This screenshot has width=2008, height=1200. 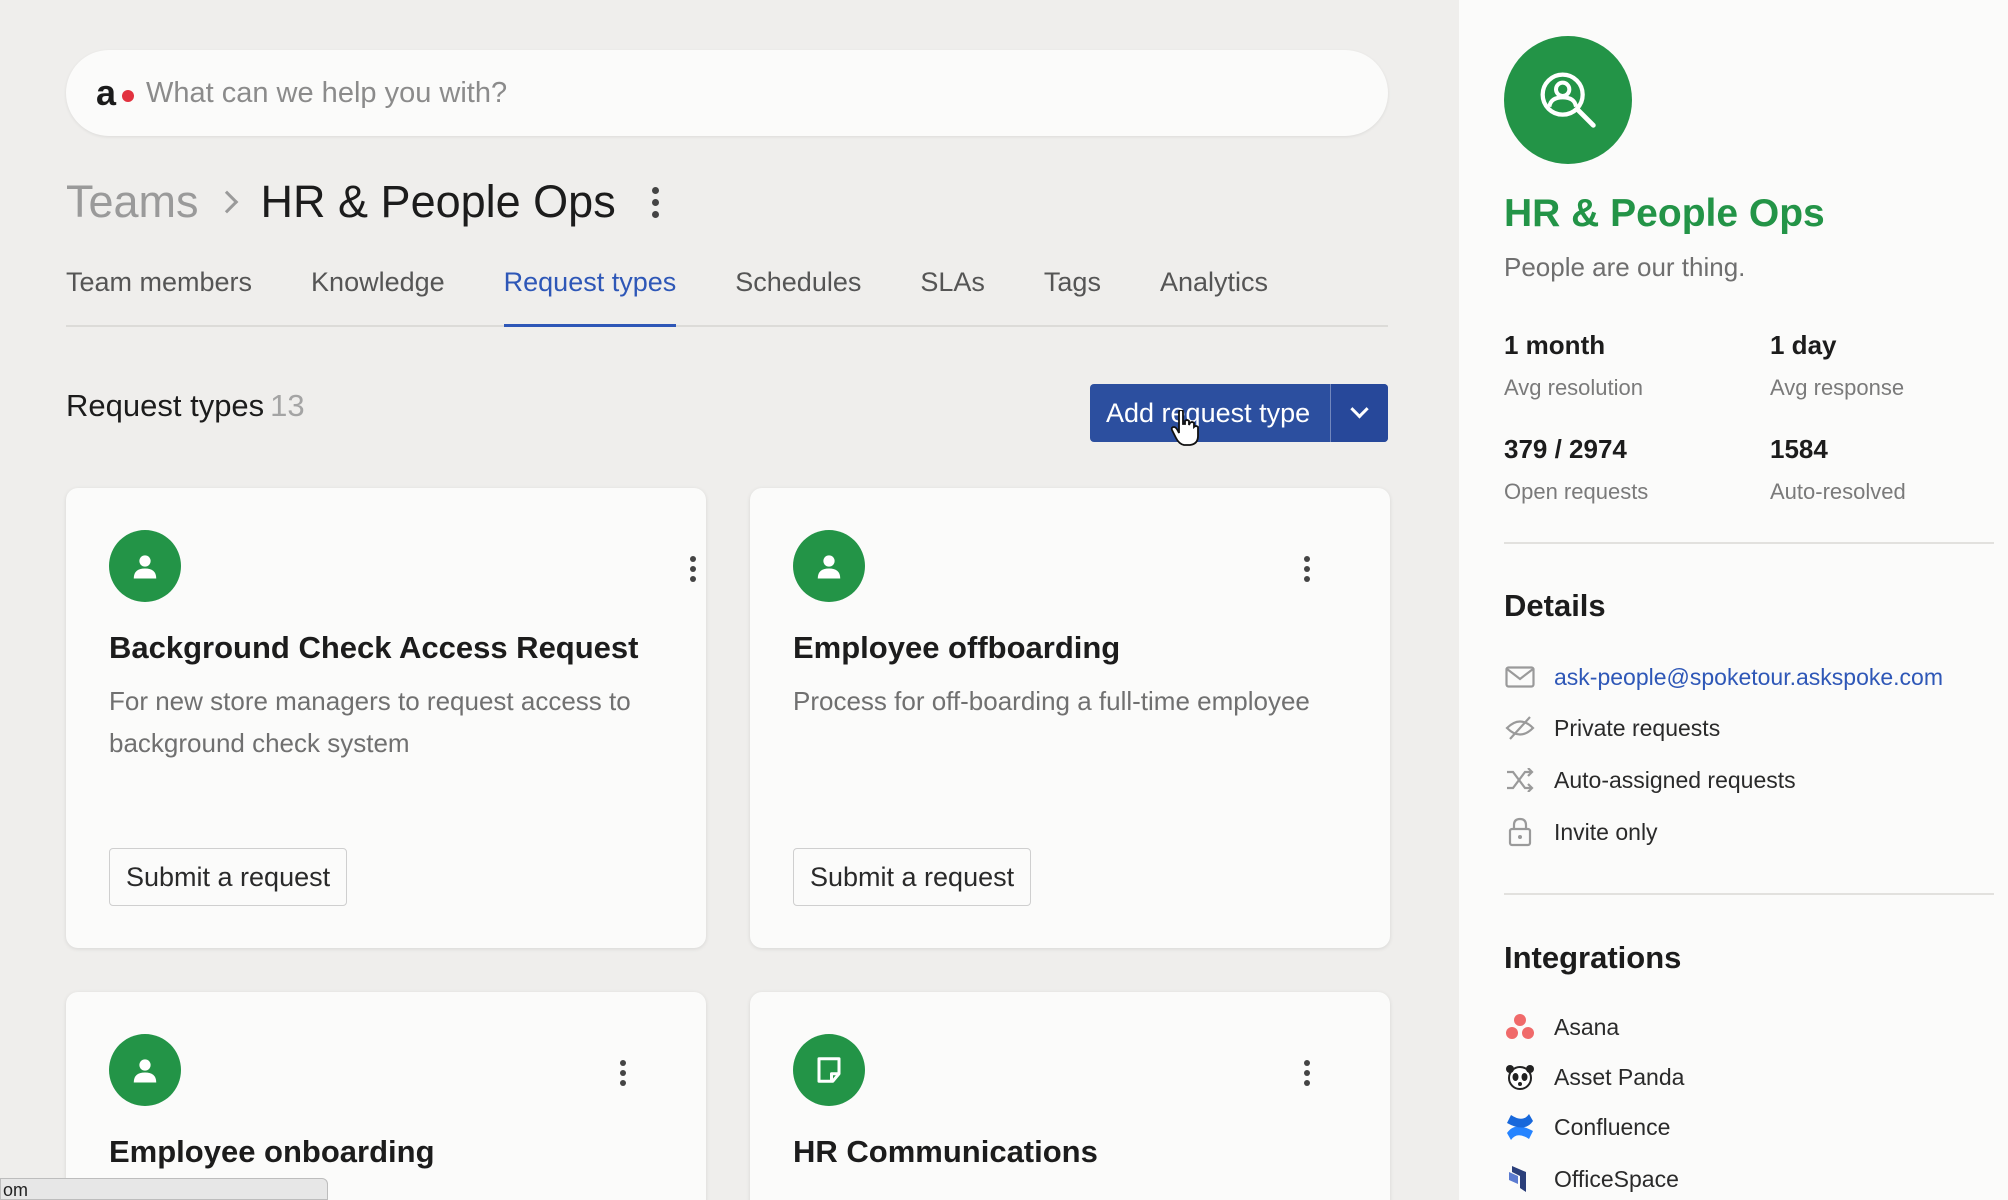 I want to click on request-type-card: HR Communications, so click(x=1070, y=1096).